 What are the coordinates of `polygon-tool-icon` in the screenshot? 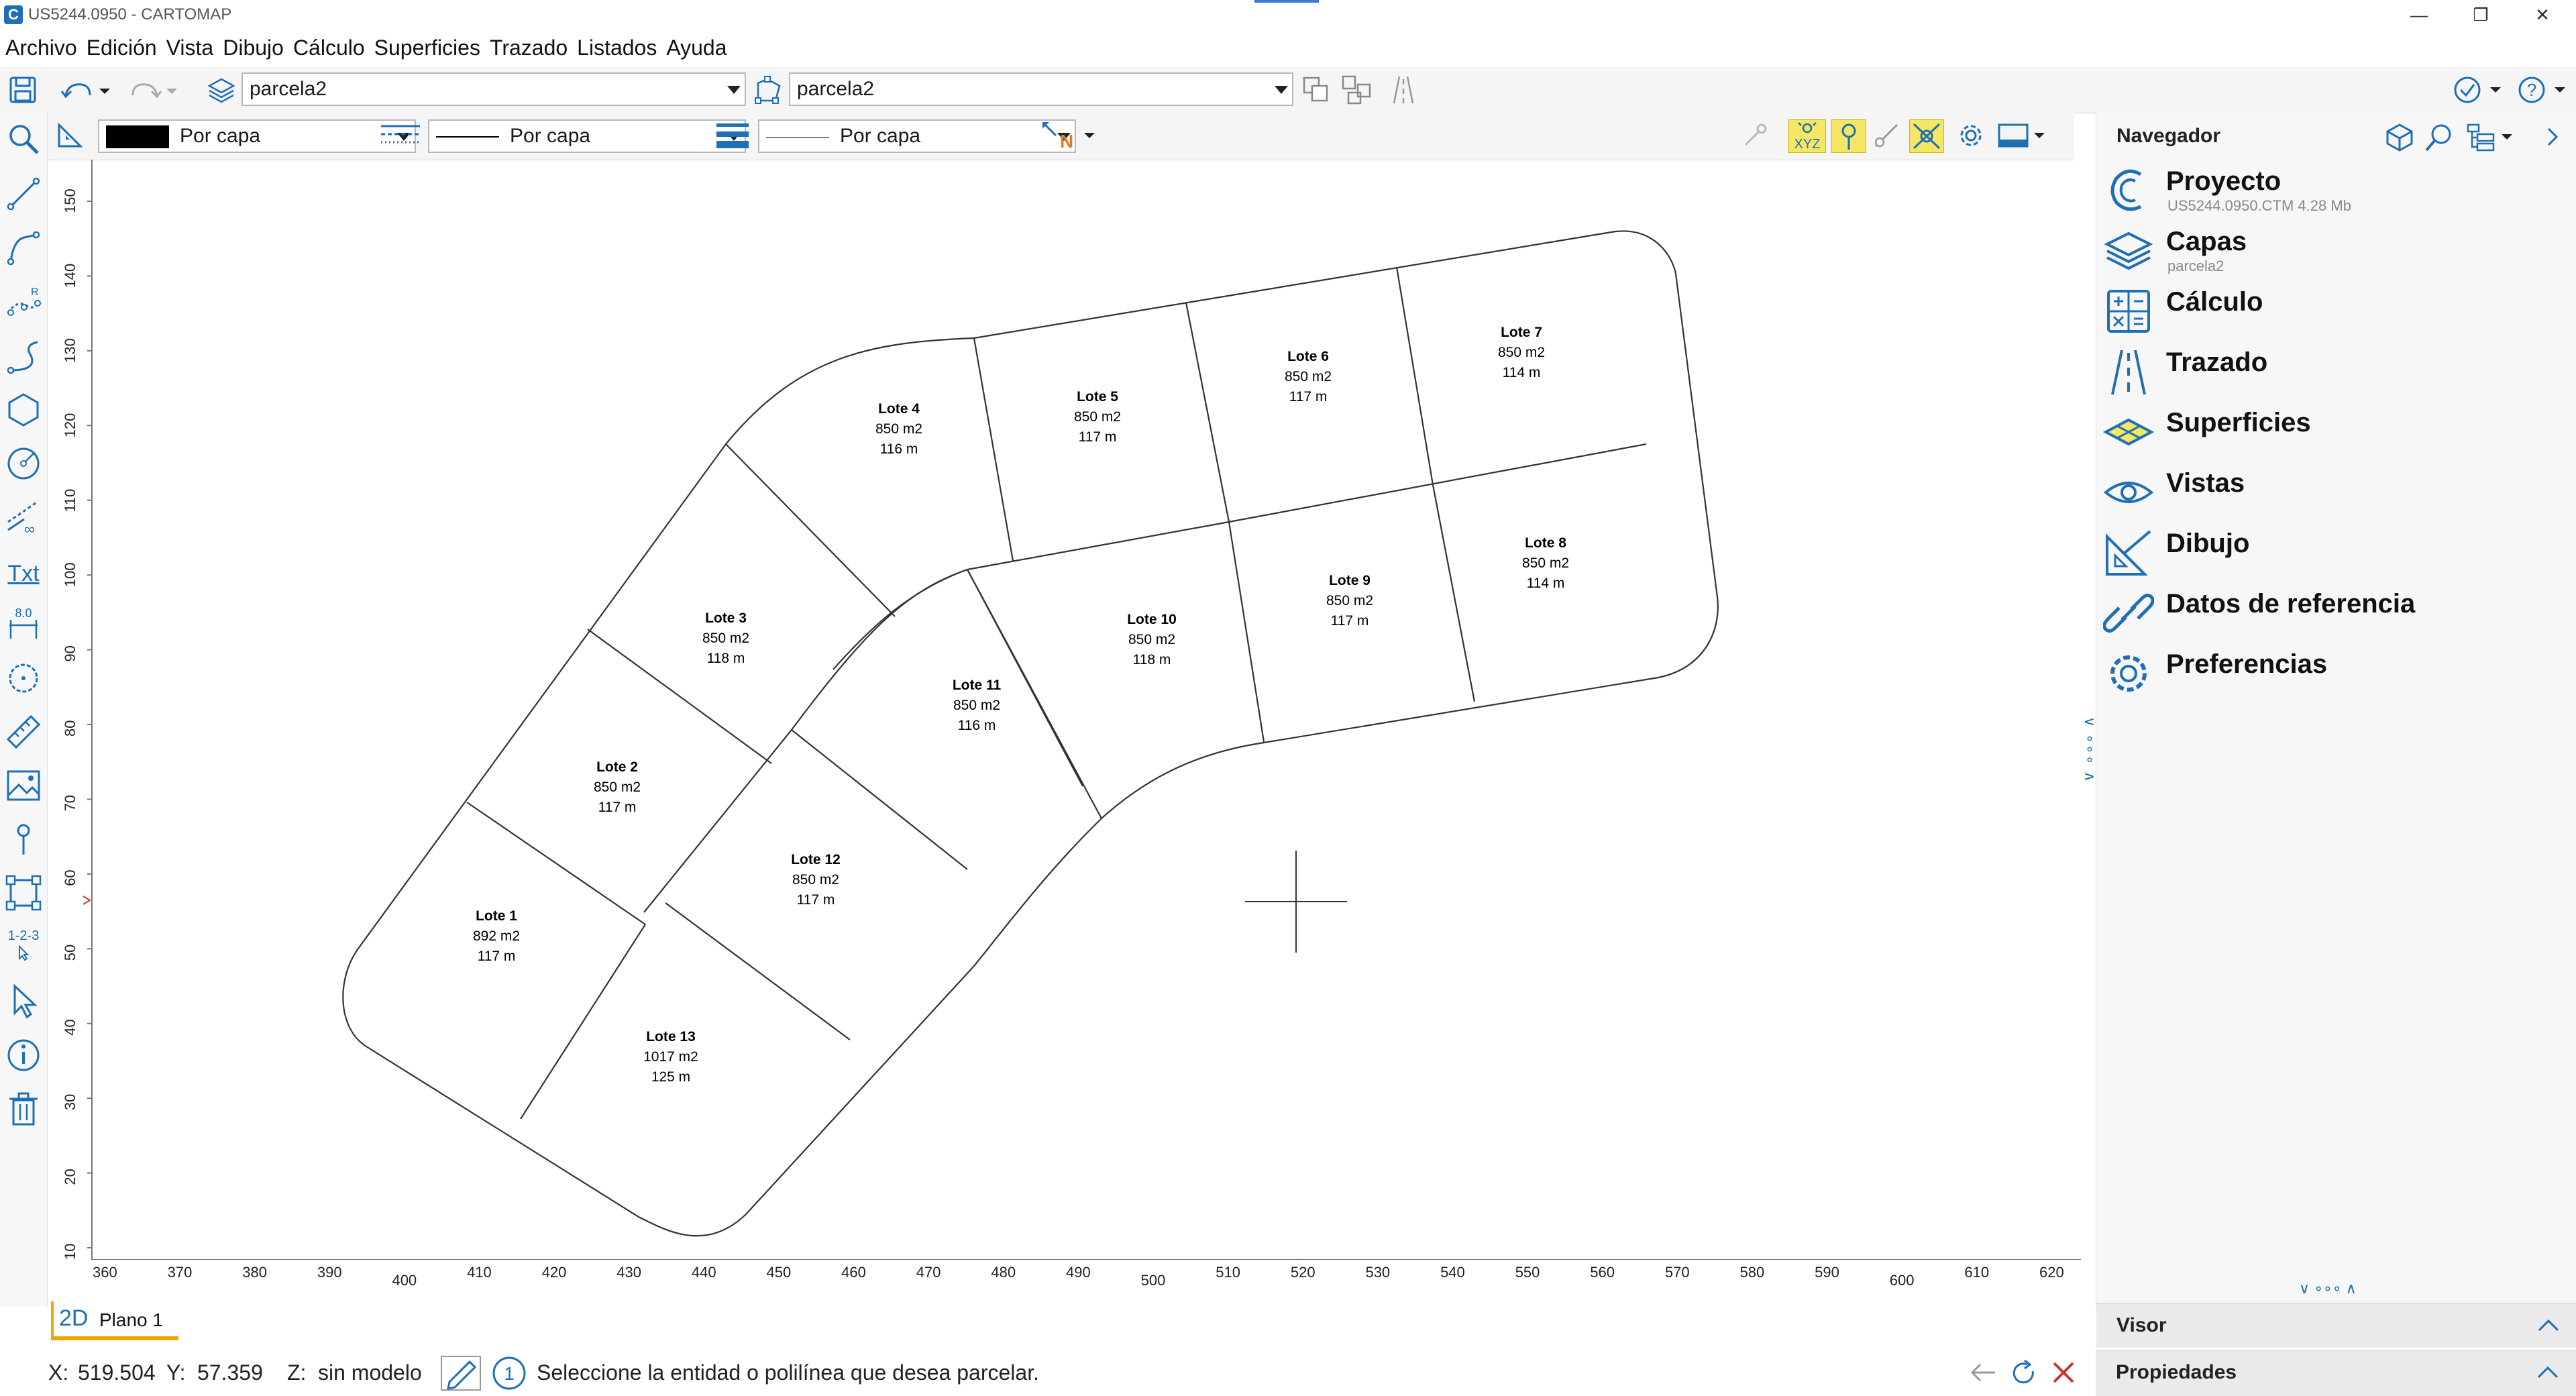 It's located at (23, 409).